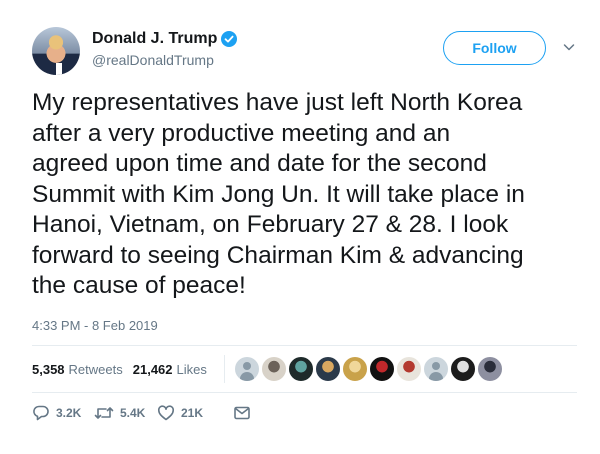 The height and width of the screenshot is (454, 600). I want to click on reply-button: 3.2K, so click(63, 413).